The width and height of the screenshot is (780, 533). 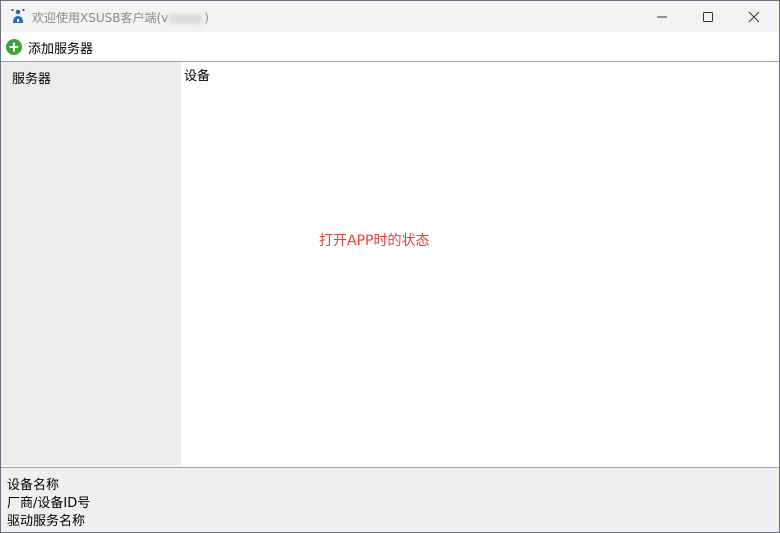 I want to click on close-button, so click(x=754, y=16).